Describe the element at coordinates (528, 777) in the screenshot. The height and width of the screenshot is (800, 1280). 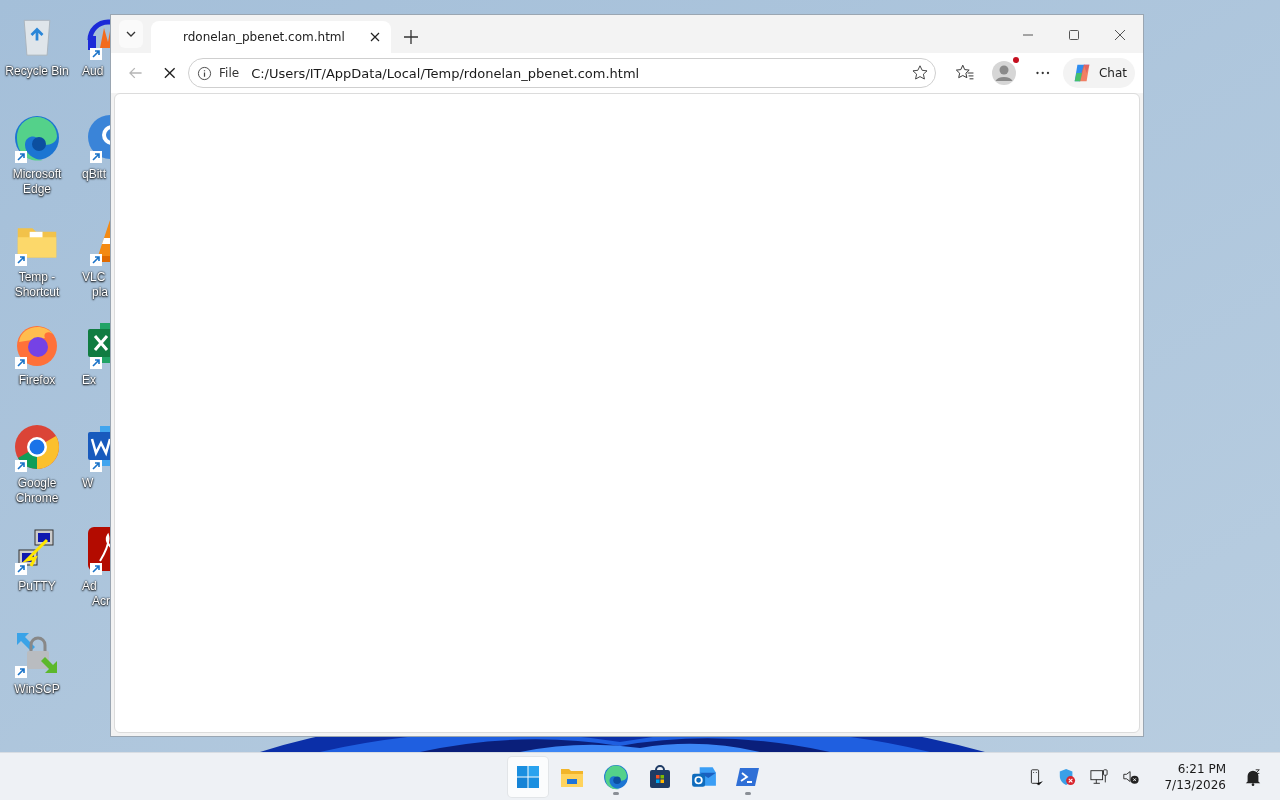
I see `start-icon` at that location.